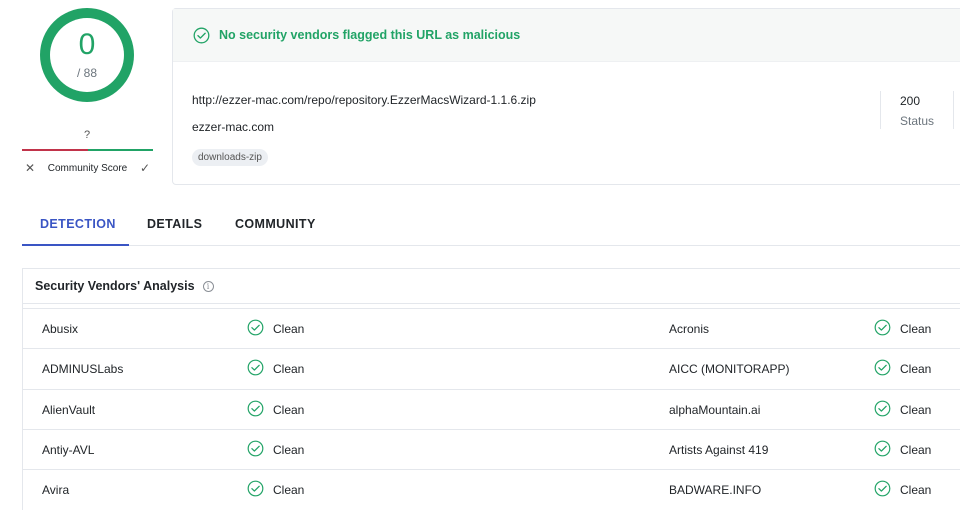  Describe the element at coordinates (87, 135) in the screenshot. I see `community-score-value: ?` at that location.